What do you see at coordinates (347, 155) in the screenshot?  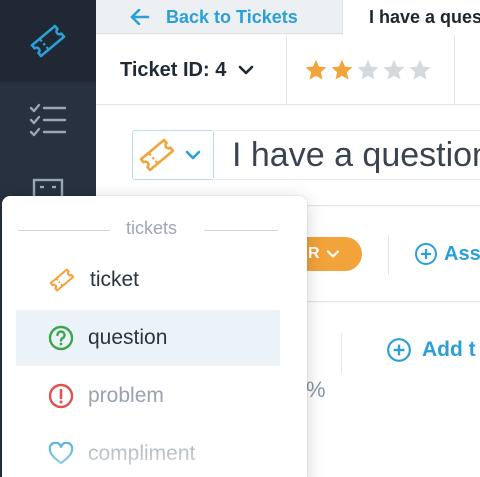 I see `ticket-subject-input: I have a question` at bounding box center [347, 155].